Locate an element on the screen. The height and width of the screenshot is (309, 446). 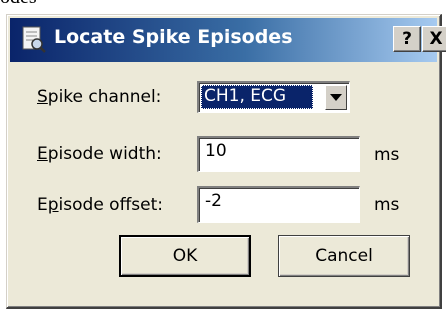
window-title: Locate Spike Episodes is located at coordinates (173, 37).